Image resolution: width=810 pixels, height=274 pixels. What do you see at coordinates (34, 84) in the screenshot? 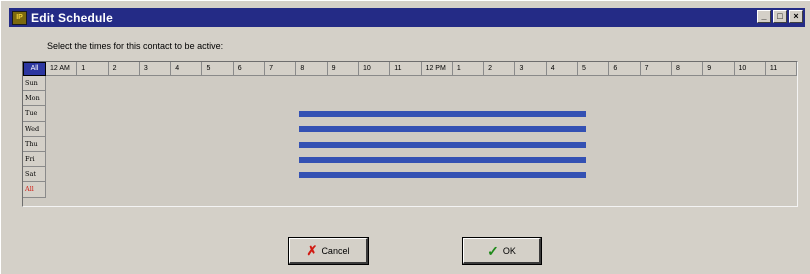
I see `day-cell: Sun` at bounding box center [34, 84].